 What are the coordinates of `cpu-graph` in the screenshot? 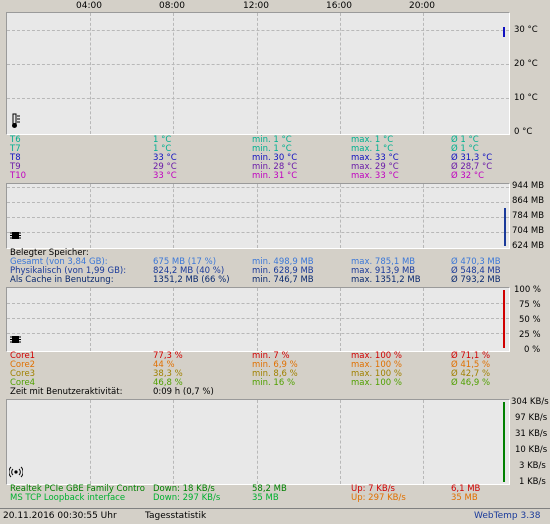 It's located at (258, 319).